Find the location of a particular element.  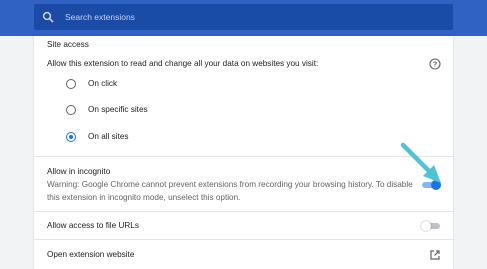

radio-button-selected is located at coordinates (71, 137).